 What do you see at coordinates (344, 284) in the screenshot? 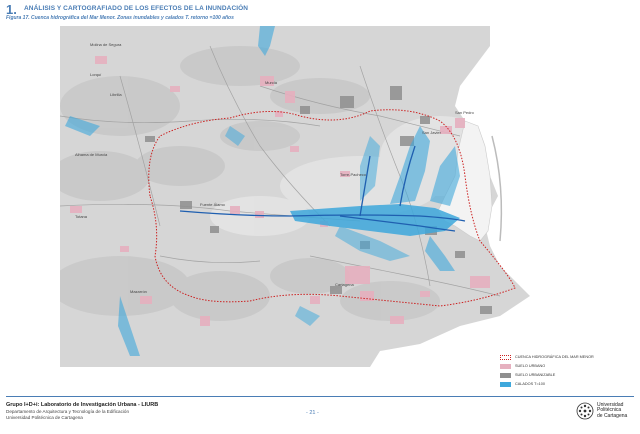
I see `place-label: Cartagena` at bounding box center [344, 284].